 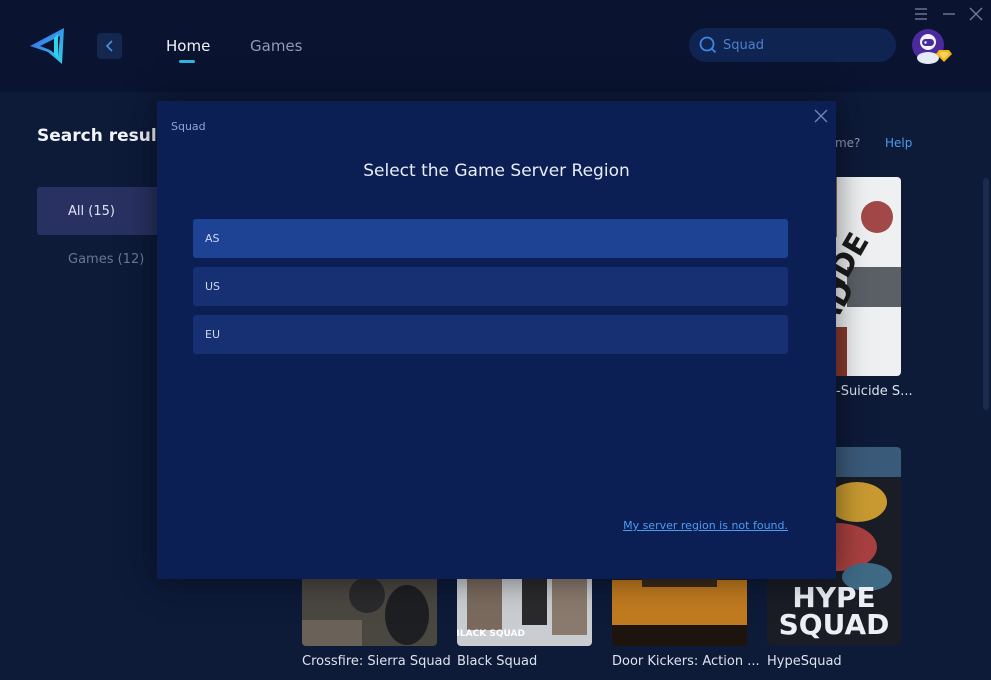 What do you see at coordinates (705, 525) in the screenshot?
I see `region-not-found-link: My server region is not found.` at bounding box center [705, 525].